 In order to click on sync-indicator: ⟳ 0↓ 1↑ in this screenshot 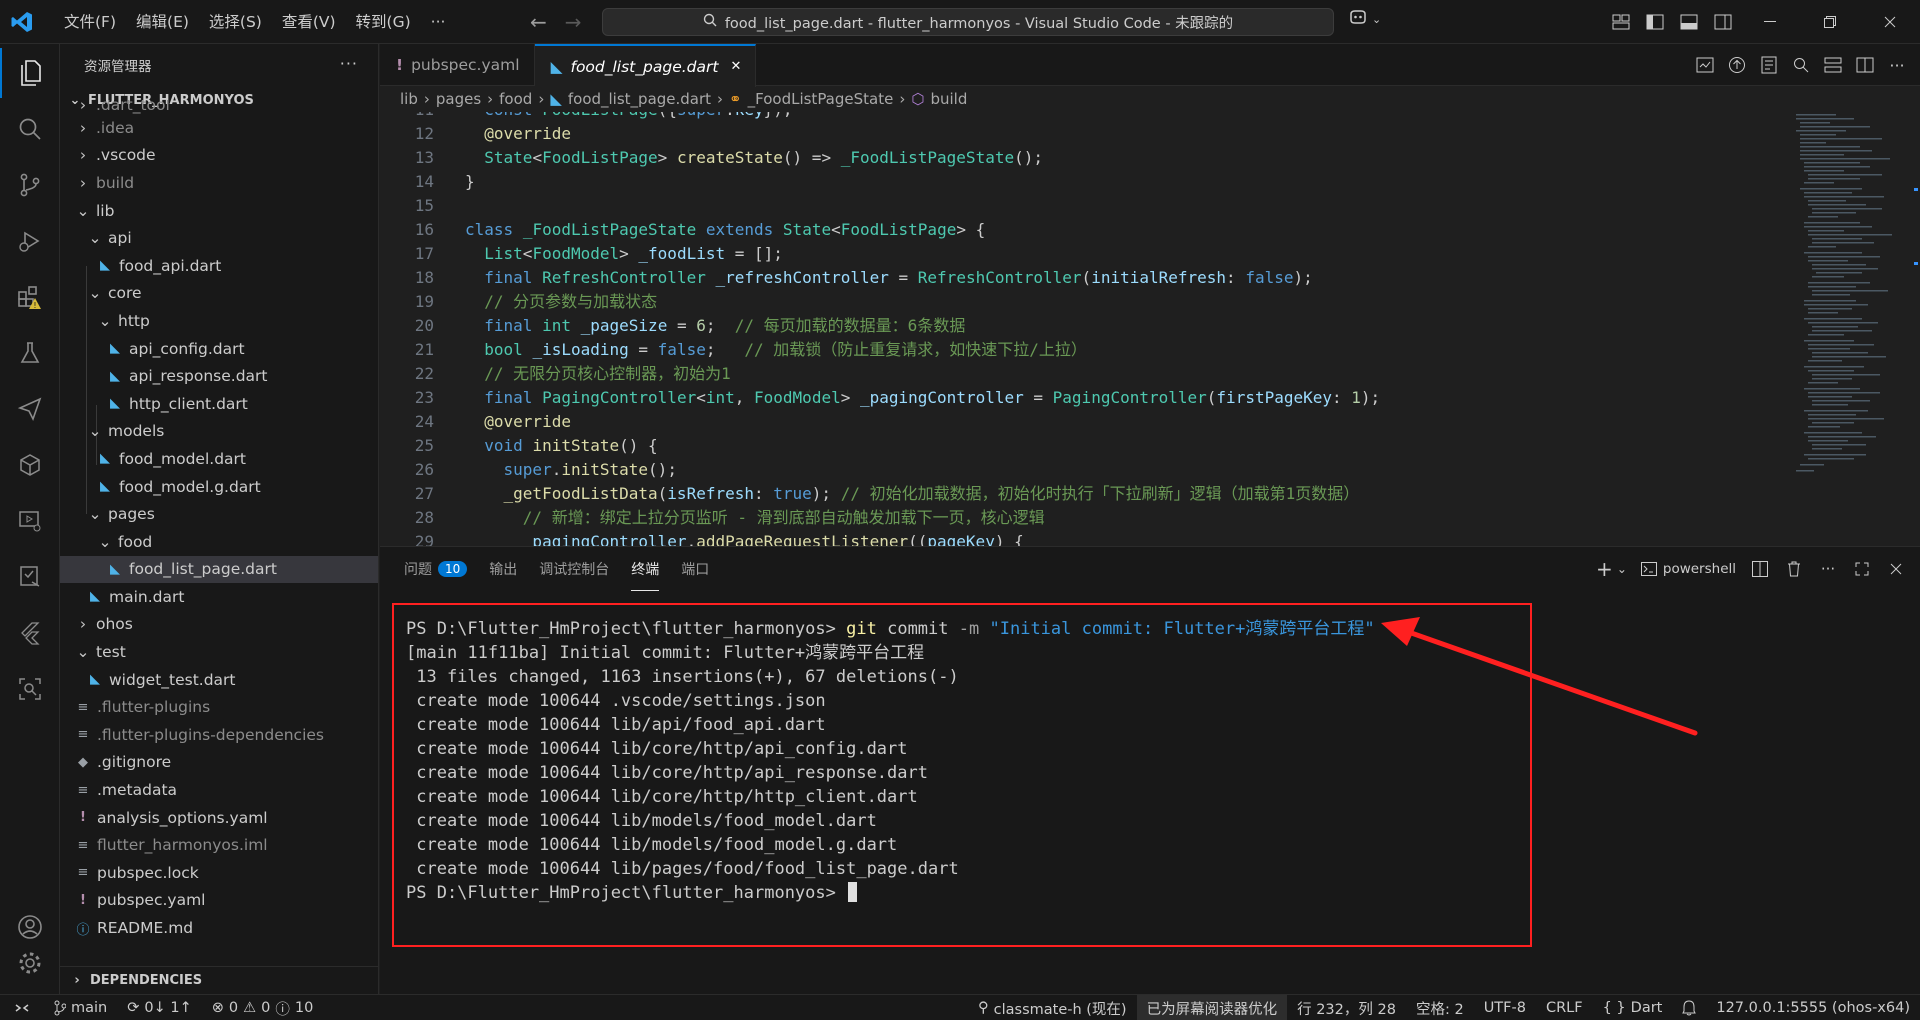, I will do `click(159, 1007)`.